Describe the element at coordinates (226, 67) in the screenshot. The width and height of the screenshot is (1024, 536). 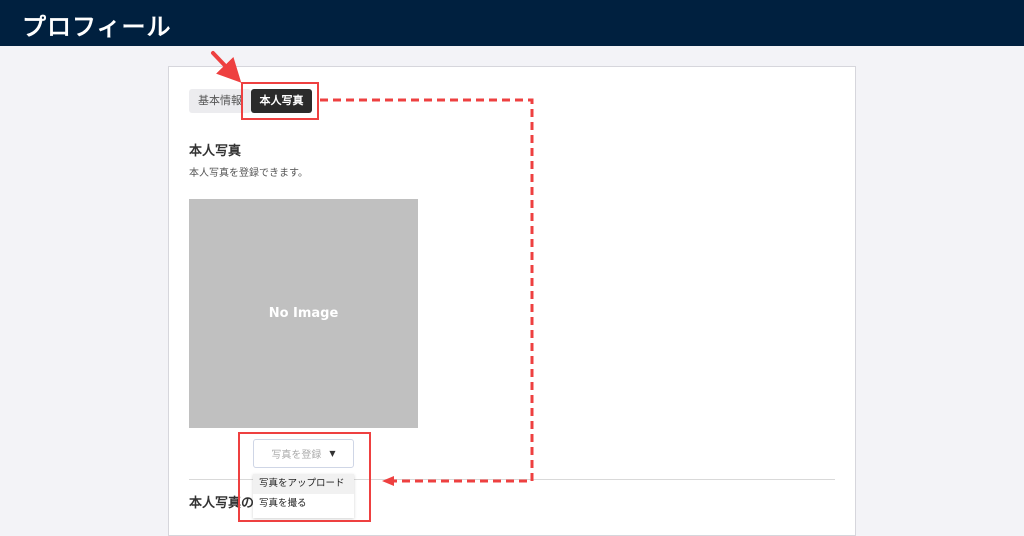
I see `pointer-arrow` at that location.